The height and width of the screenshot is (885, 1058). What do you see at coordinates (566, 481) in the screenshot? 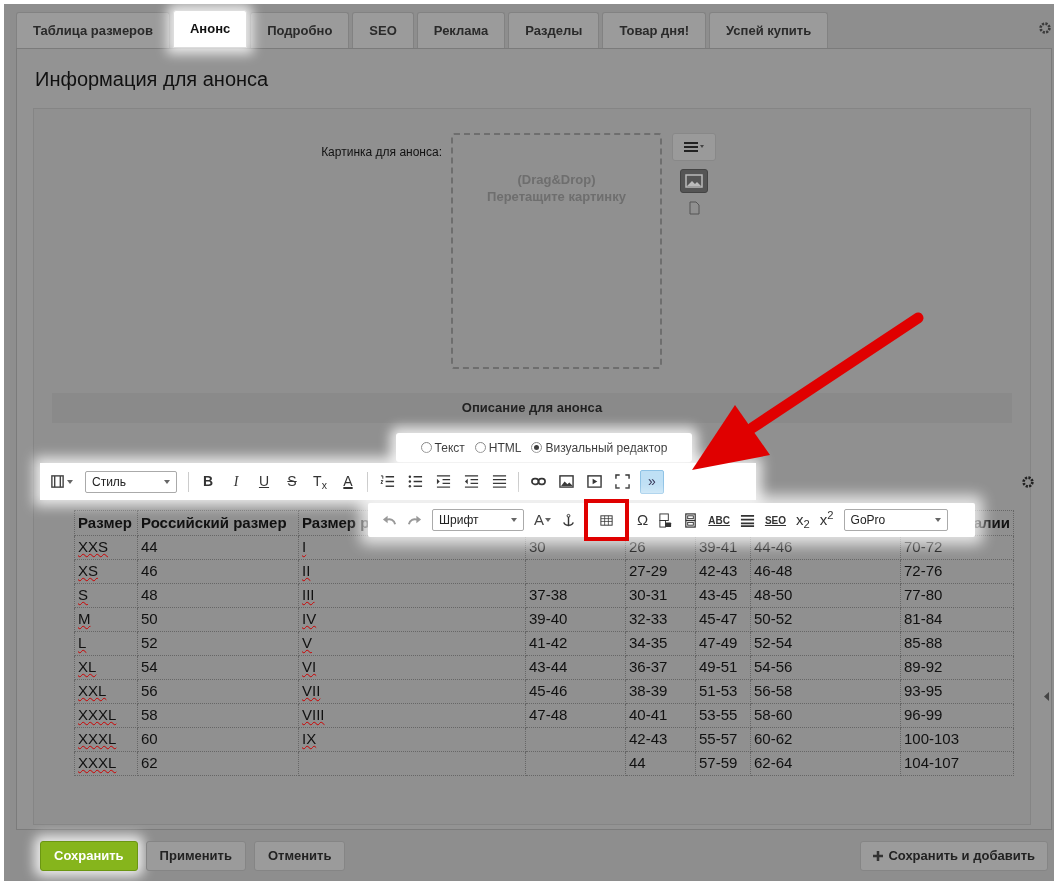
I see `image-icon` at bounding box center [566, 481].